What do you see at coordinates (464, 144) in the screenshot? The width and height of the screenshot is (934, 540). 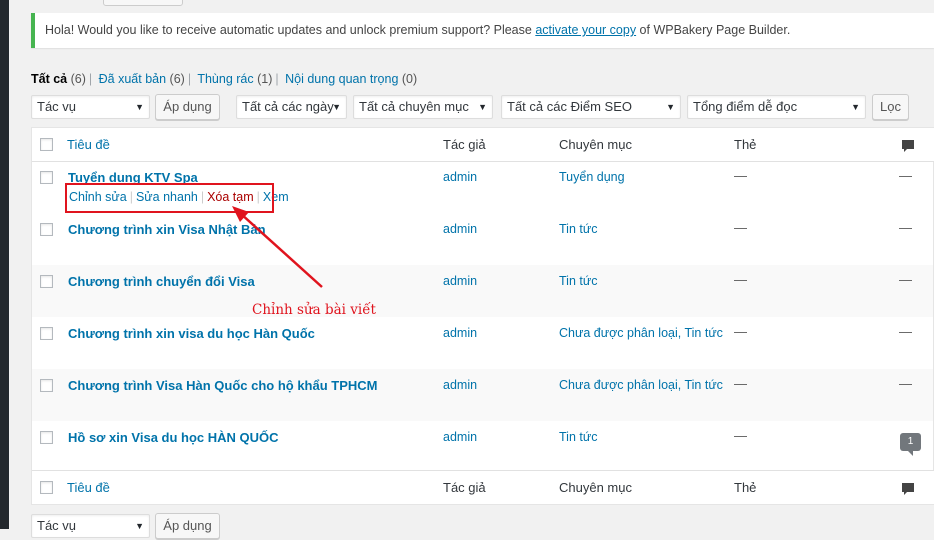 I see `column-author-header: Tác giả` at bounding box center [464, 144].